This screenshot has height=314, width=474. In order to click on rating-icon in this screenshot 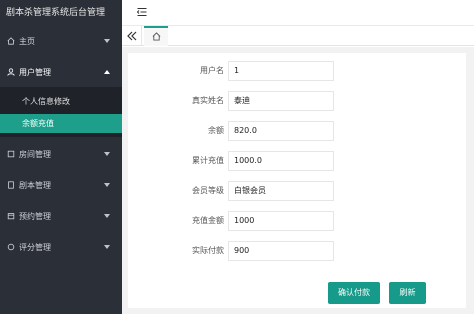, I will do `click(11, 247)`.